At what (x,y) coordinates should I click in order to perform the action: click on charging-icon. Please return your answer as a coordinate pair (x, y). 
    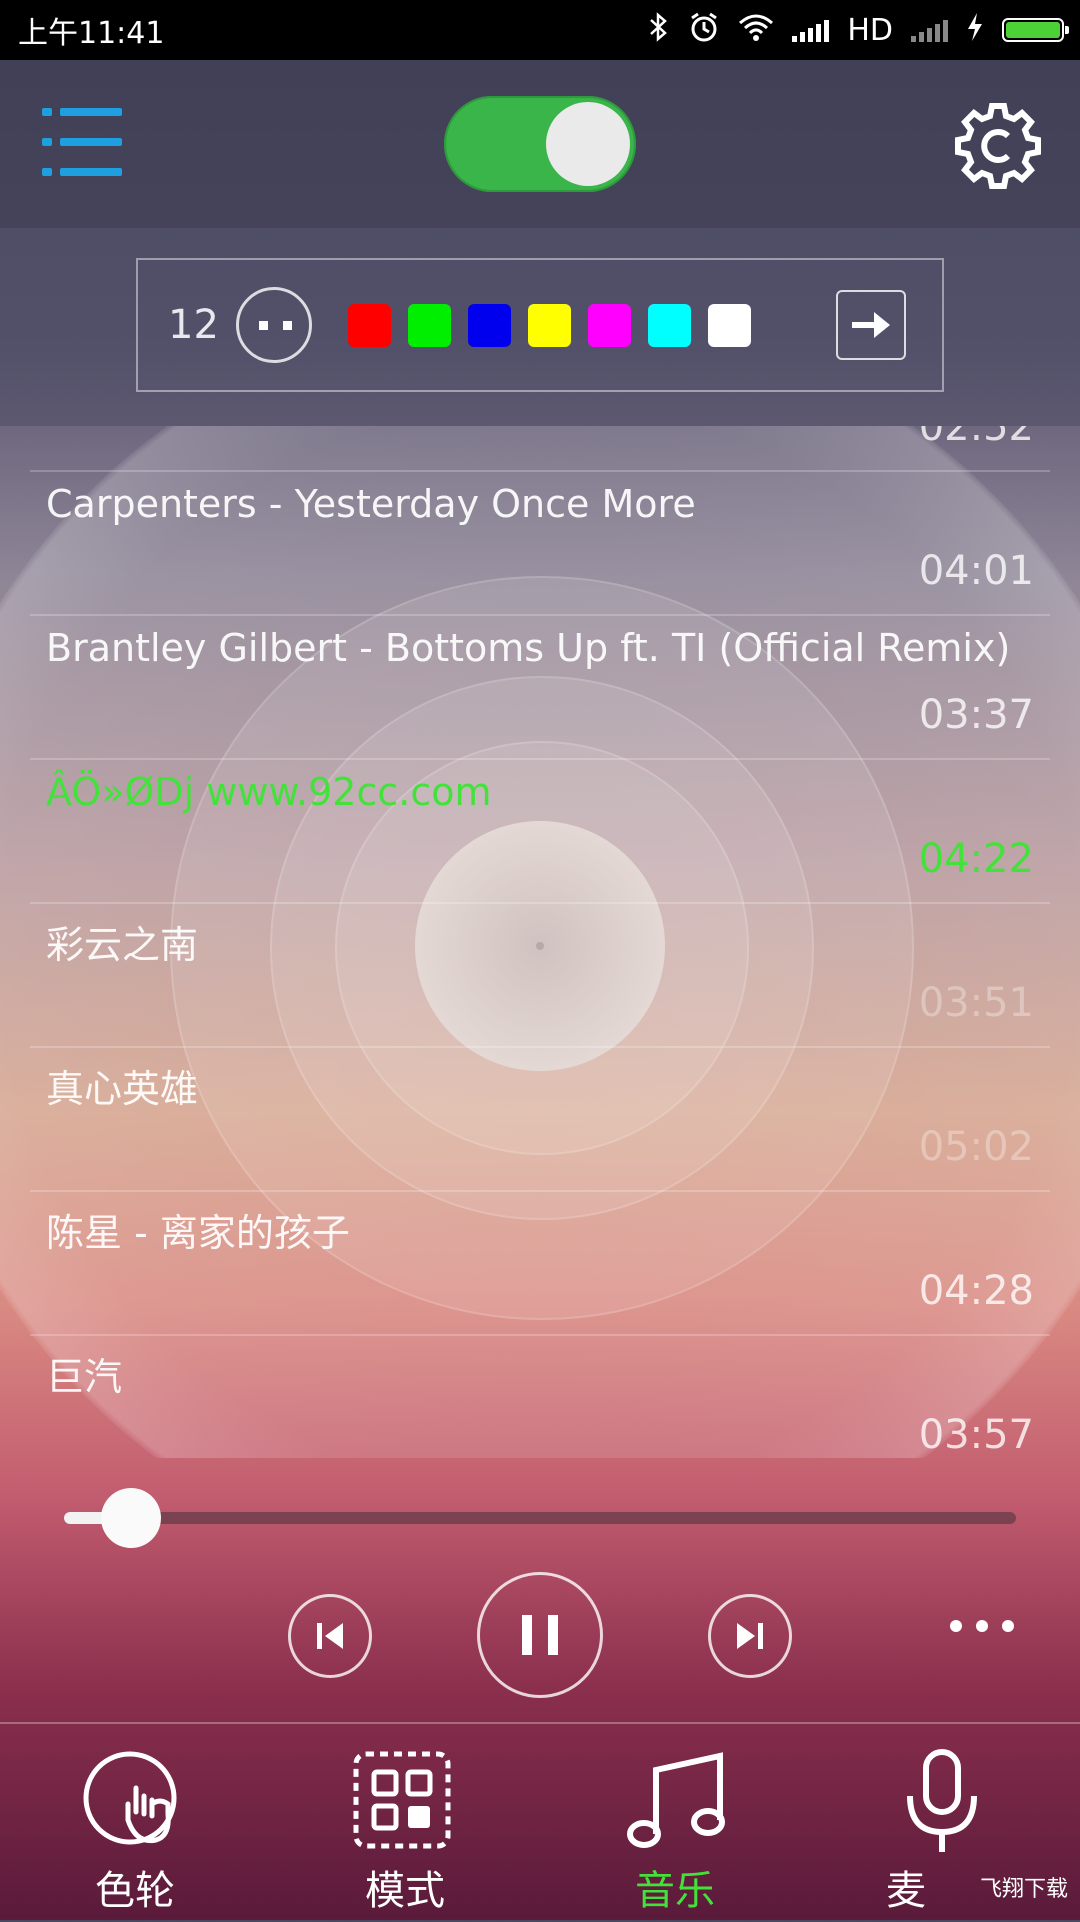
    Looking at the image, I should click on (975, 30).